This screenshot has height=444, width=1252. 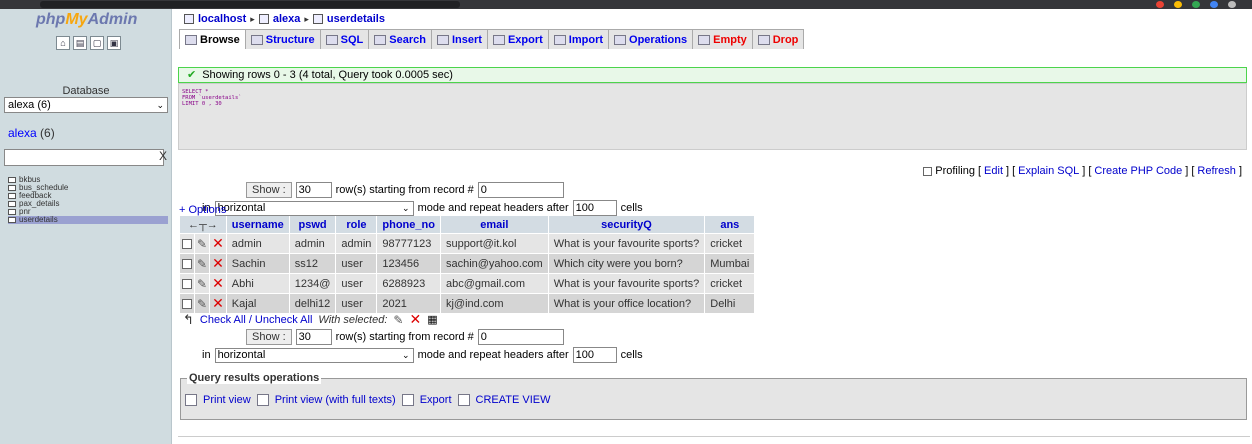 I want to click on clear-filter-button: X, so click(x=163, y=156).